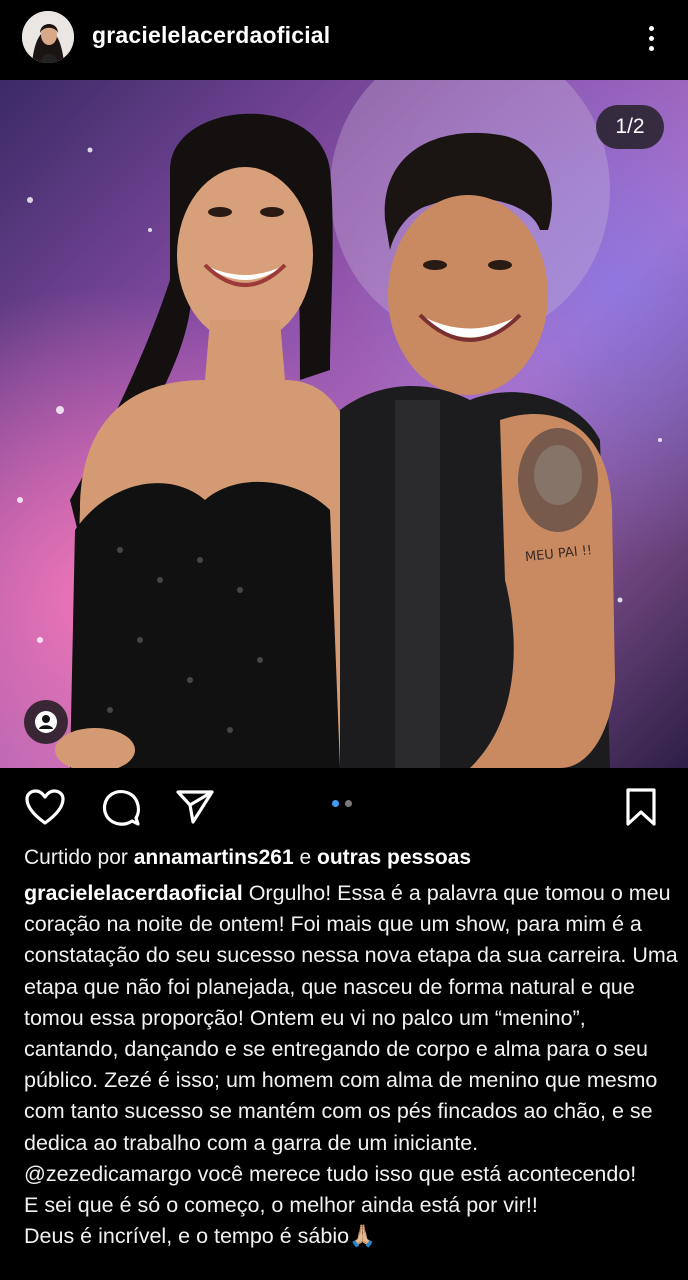  I want to click on likes-user: annamartins261, so click(214, 857).